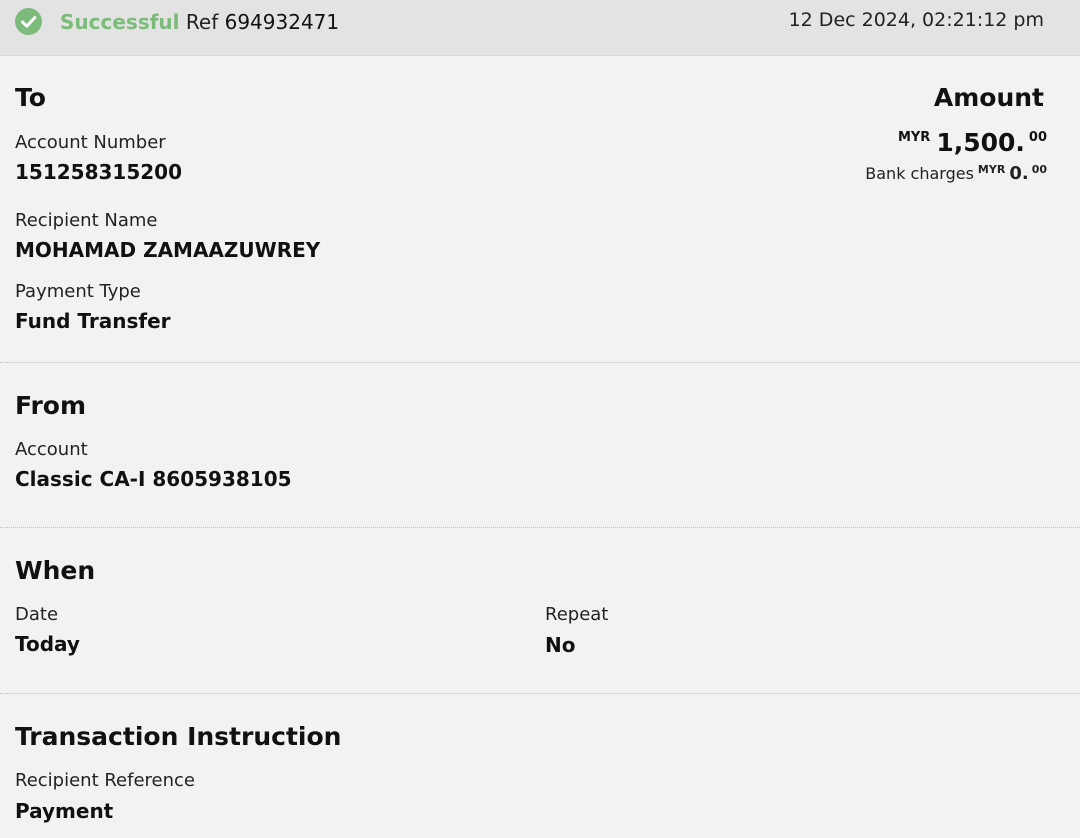 This screenshot has width=1080, height=838. I want to click on check-circle-icon, so click(28, 21).